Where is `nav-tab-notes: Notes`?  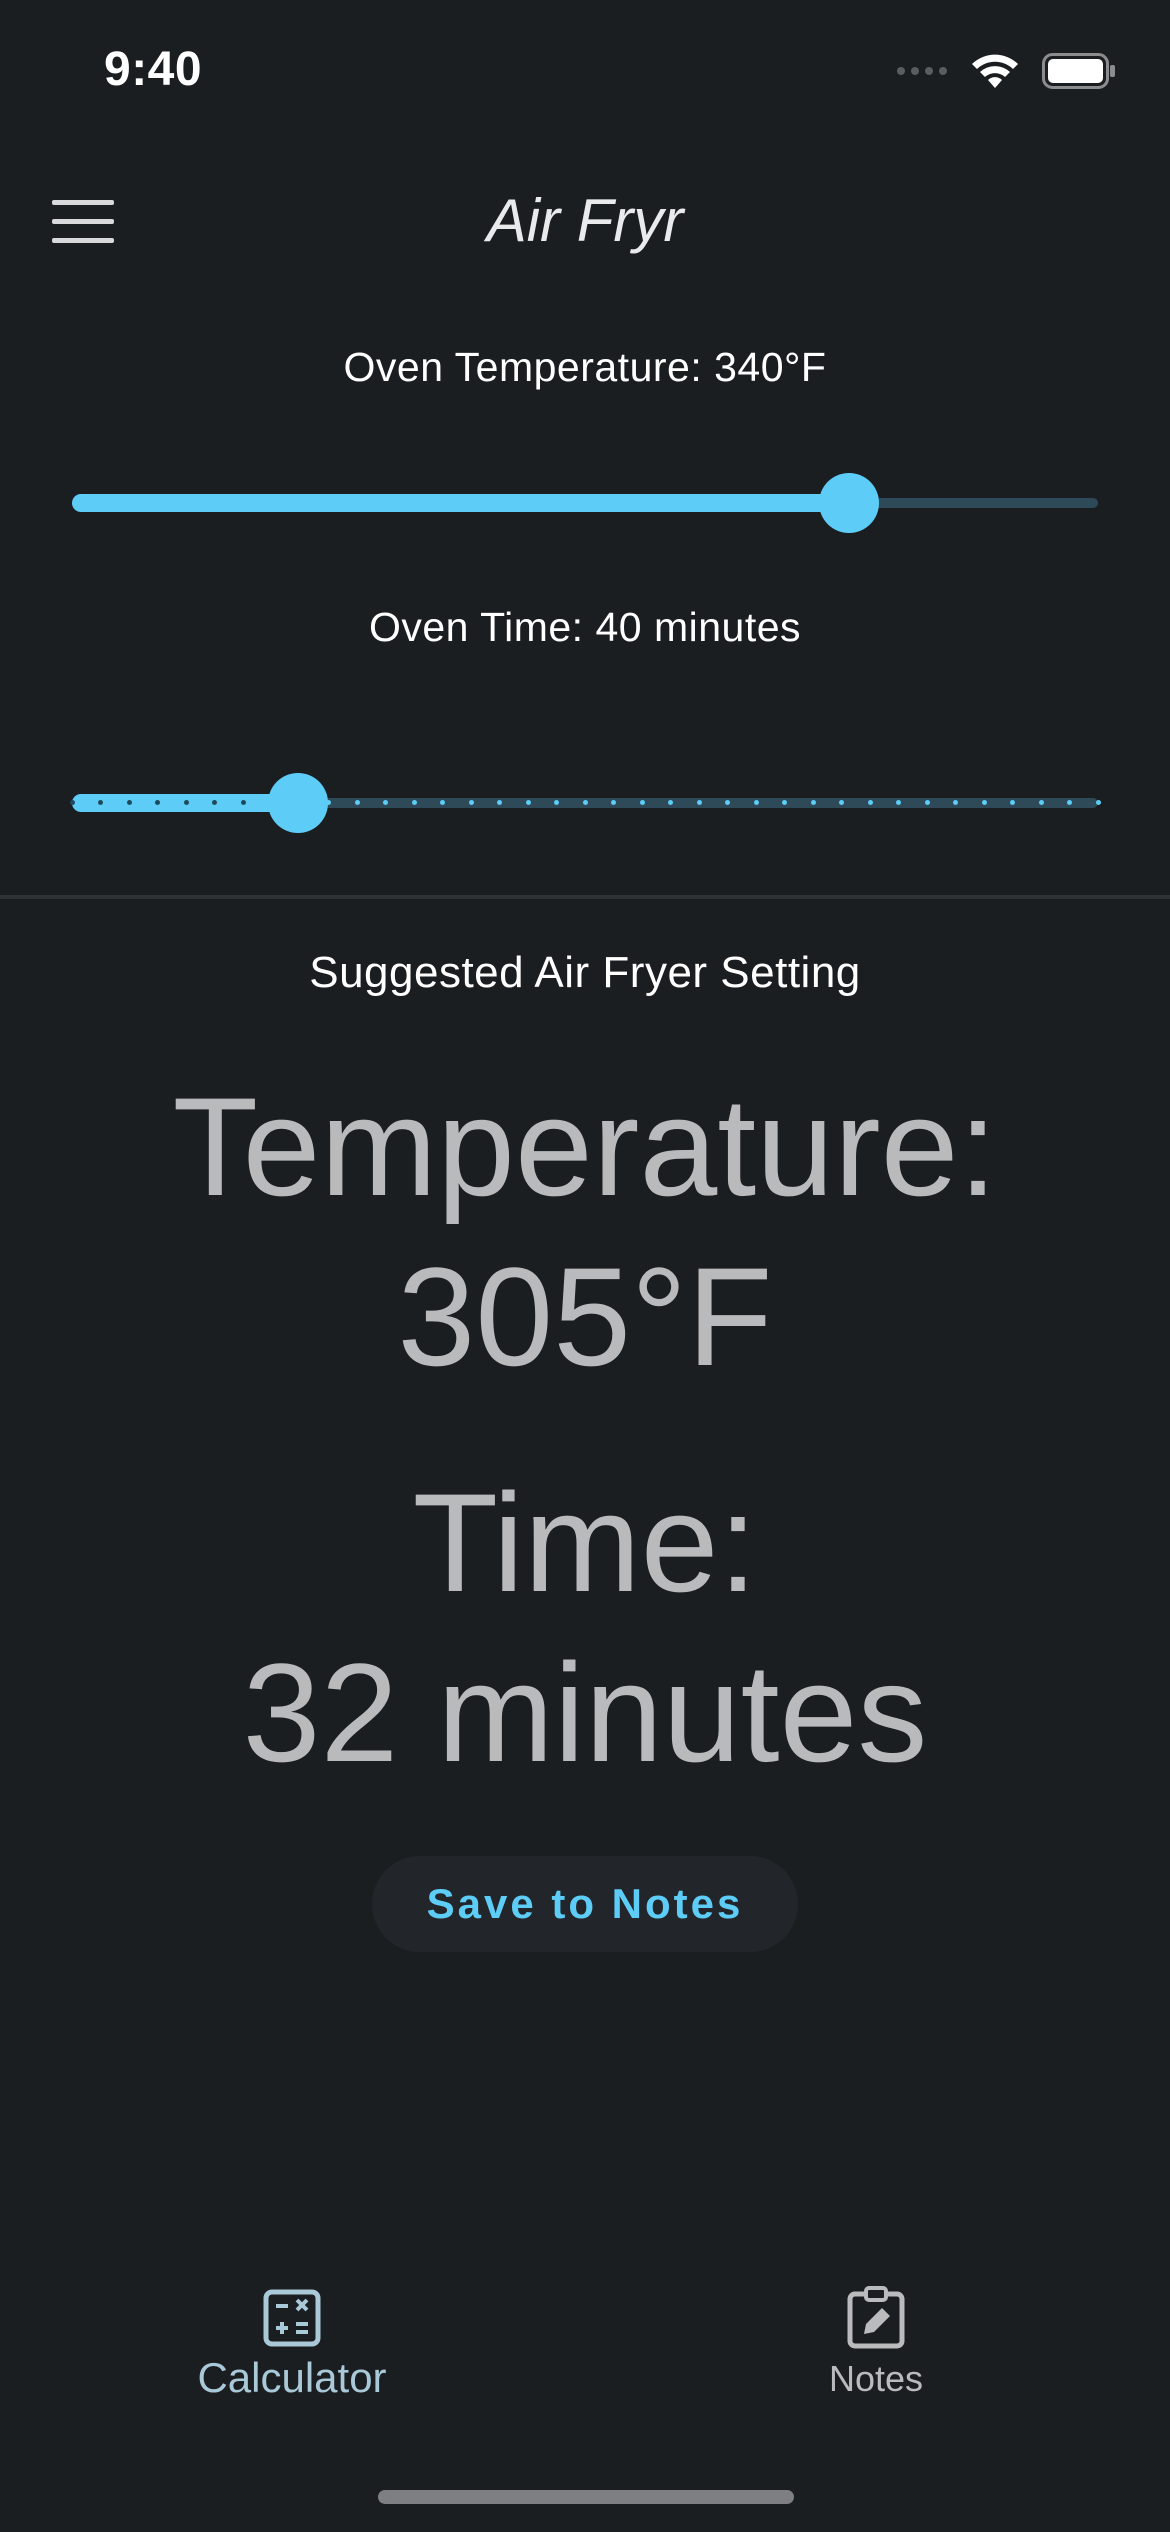
nav-tab-notes: Notes is located at coordinates (876, 2343).